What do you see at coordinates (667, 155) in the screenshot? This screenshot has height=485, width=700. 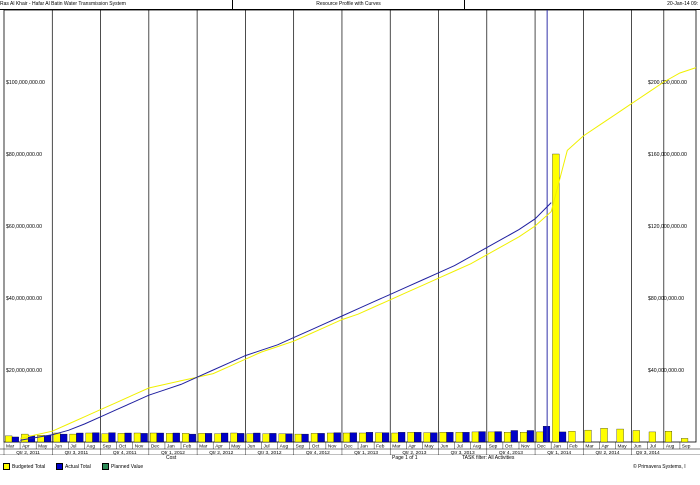 I see `right-axis-tick-label: $160,000,000.00` at bounding box center [667, 155].